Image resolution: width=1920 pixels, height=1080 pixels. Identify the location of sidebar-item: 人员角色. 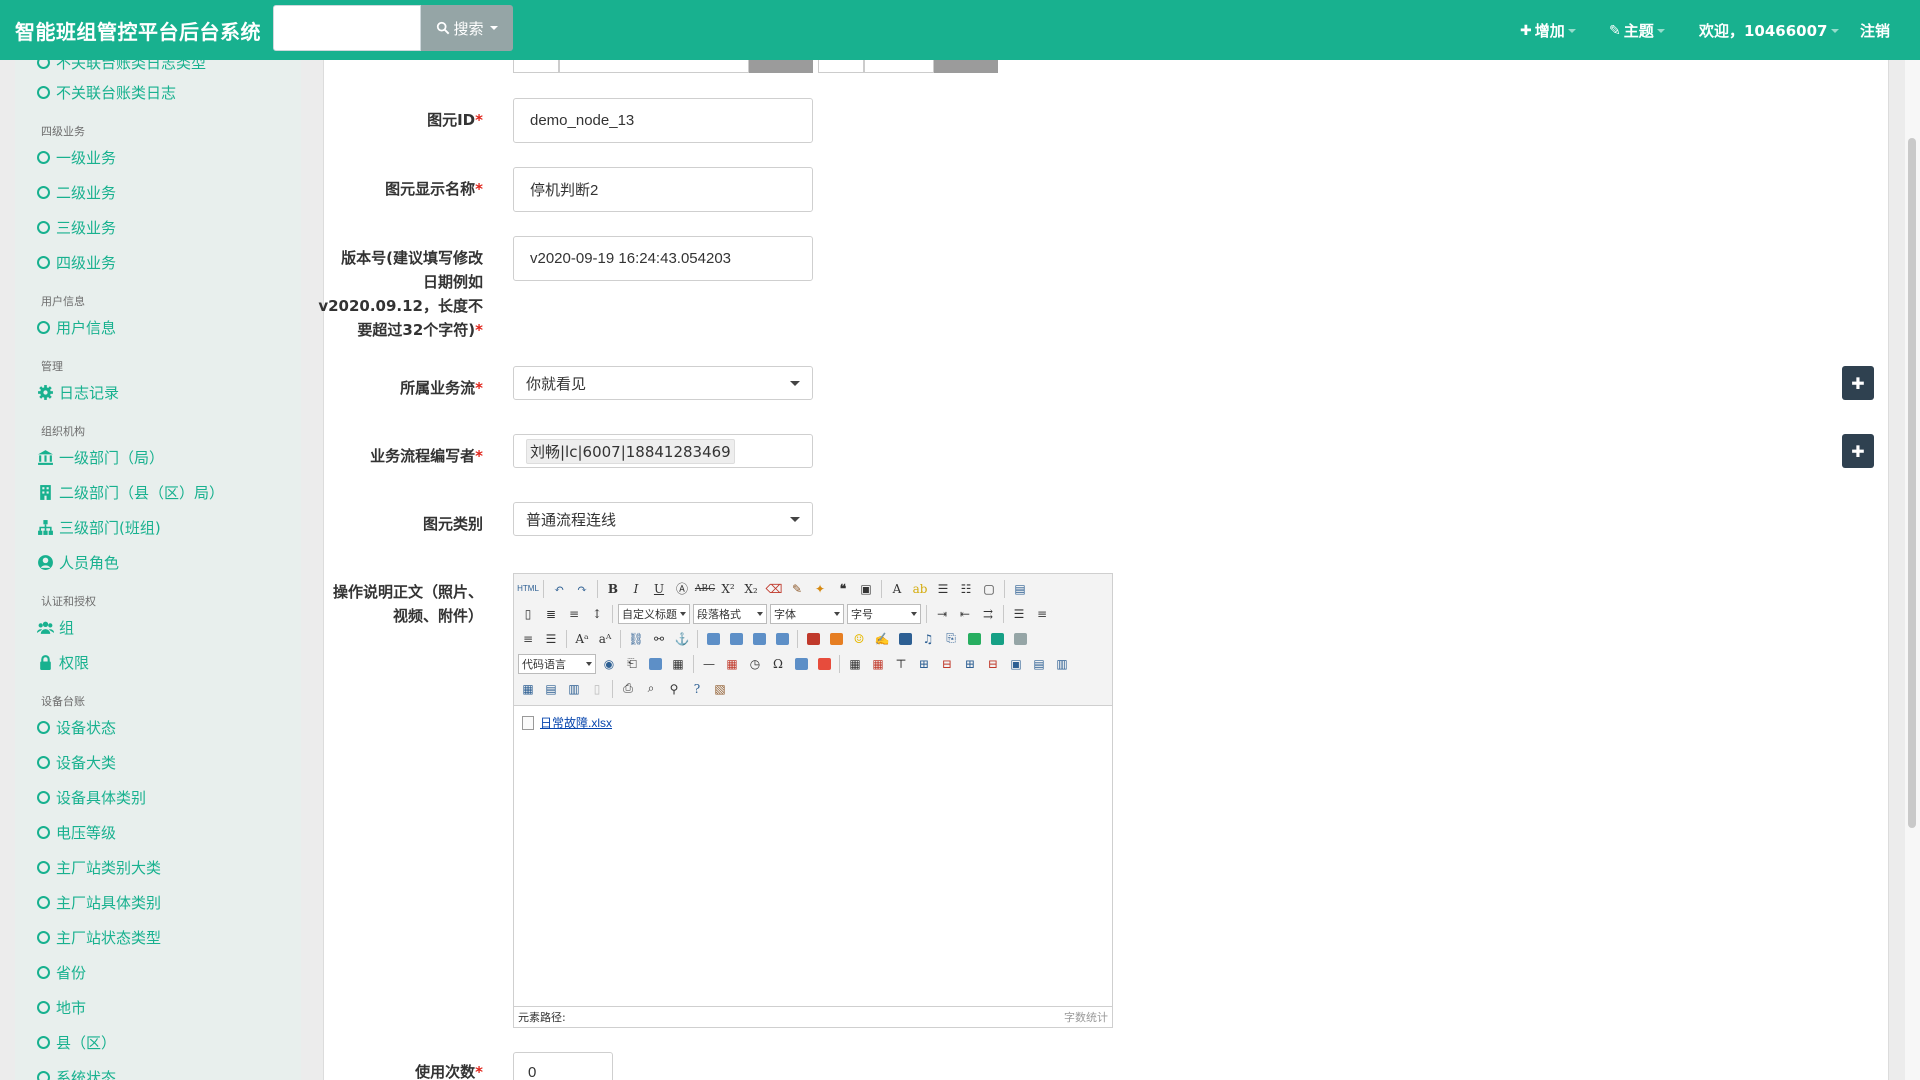
(78, 562).